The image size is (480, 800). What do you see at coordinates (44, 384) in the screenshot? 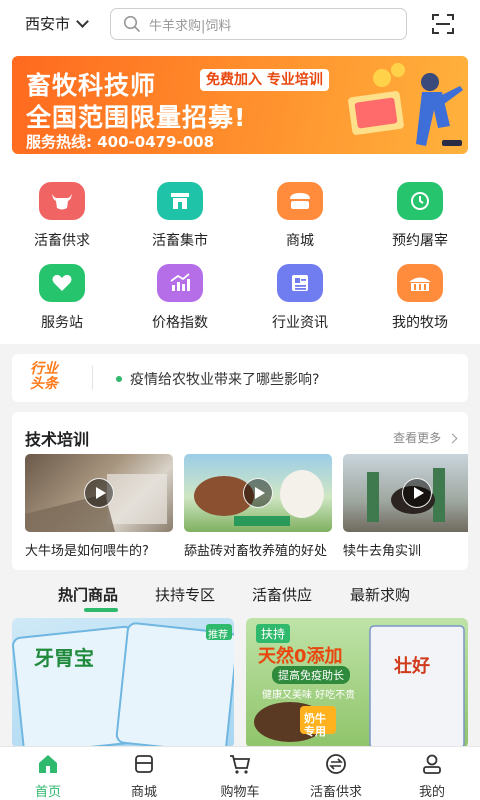
I see `news-logo-line2: 头条` at bounding box center [44, 384].